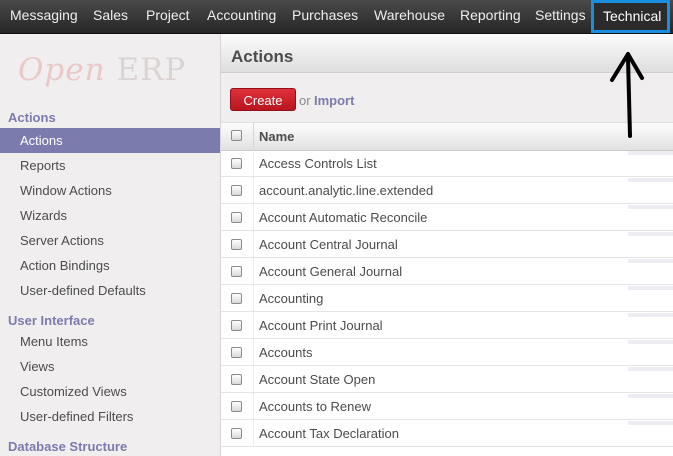  Describe the element at coordinates (447, 217) in the screenshot. I see `table-row: Account Automatic Reconcile` at that location.